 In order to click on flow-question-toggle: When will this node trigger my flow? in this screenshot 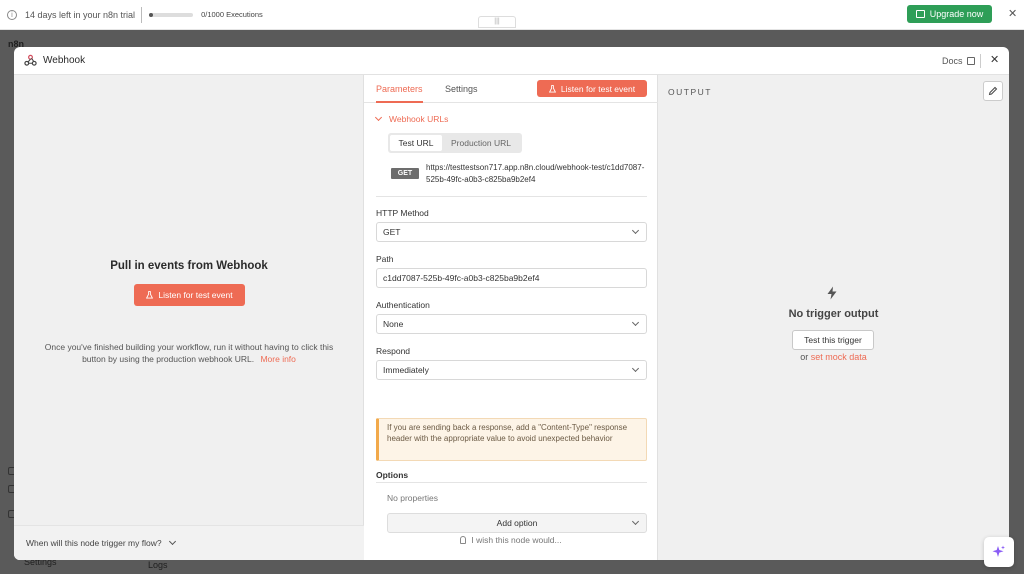, I will do `click(189, 542)`.